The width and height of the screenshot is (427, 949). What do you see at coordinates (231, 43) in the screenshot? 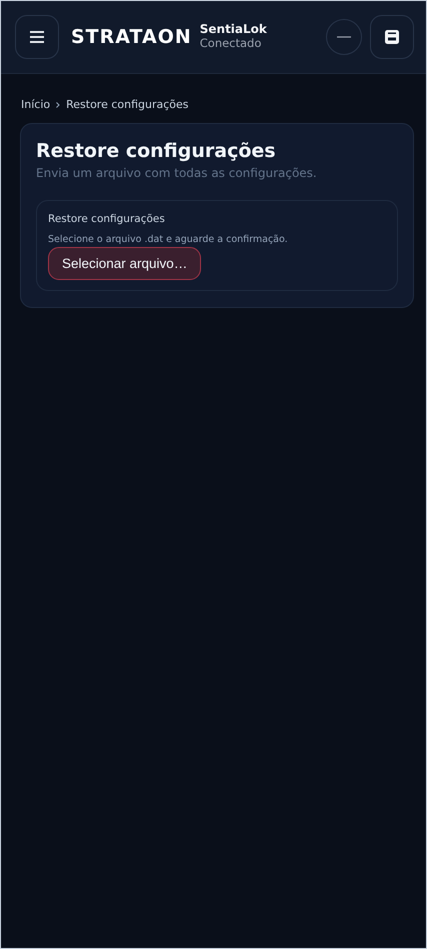
I see `connection-status: Conectado` at bounding box center [231, 43].